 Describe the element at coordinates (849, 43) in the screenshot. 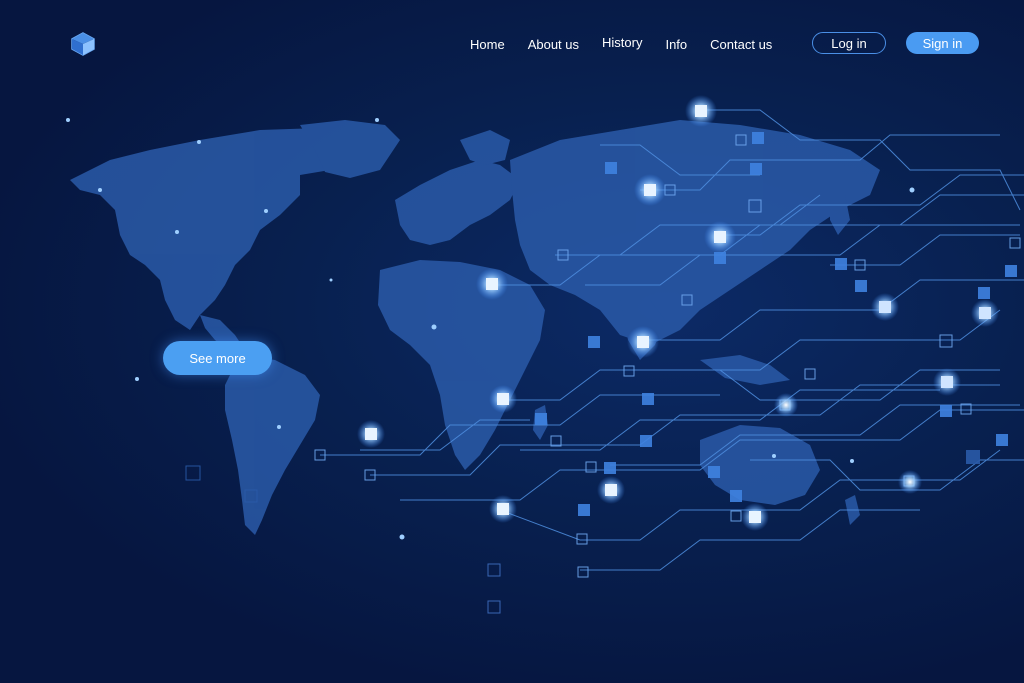

I see `login-button: Log in` at that location.